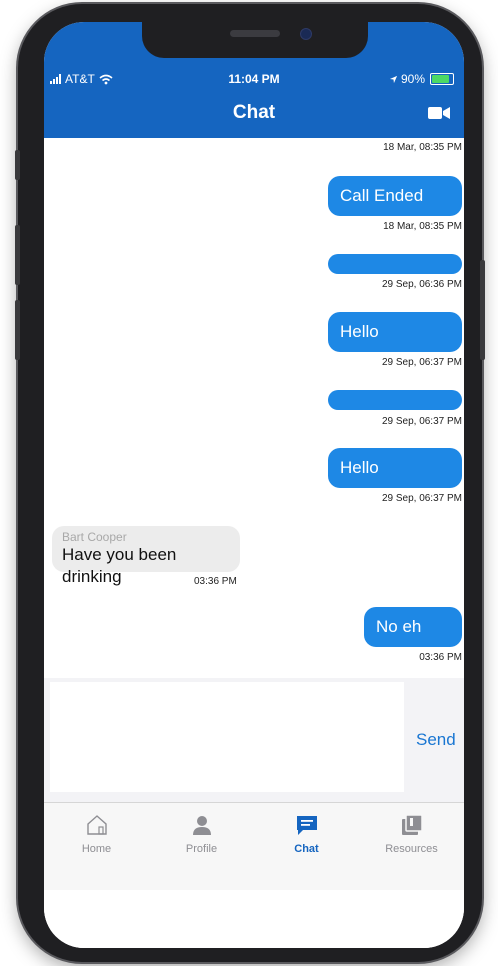 This screenshot has width=498, height=966. Describe the element at coordinates (254, 112) in the screenshot. I see `page-title: Chat` at that location.